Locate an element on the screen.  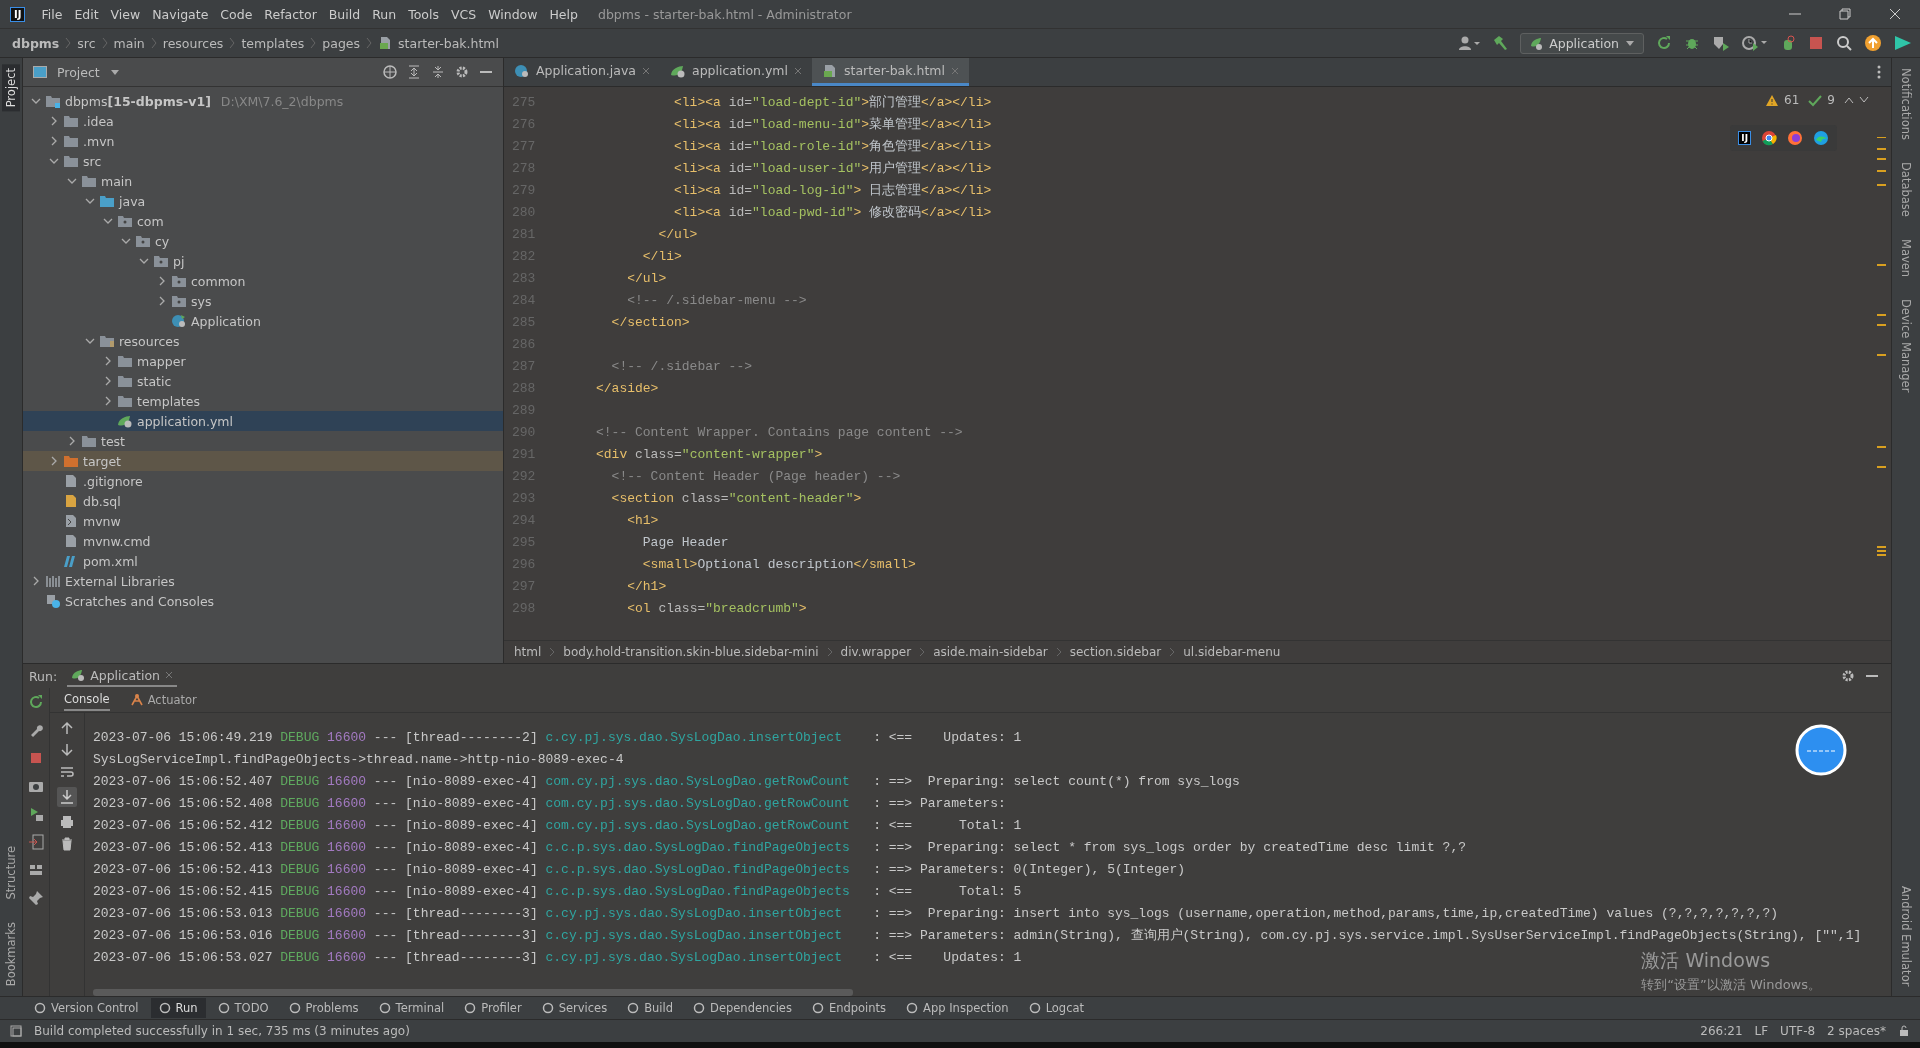
warning-count: 61 is located at coordinates (1792, 100).